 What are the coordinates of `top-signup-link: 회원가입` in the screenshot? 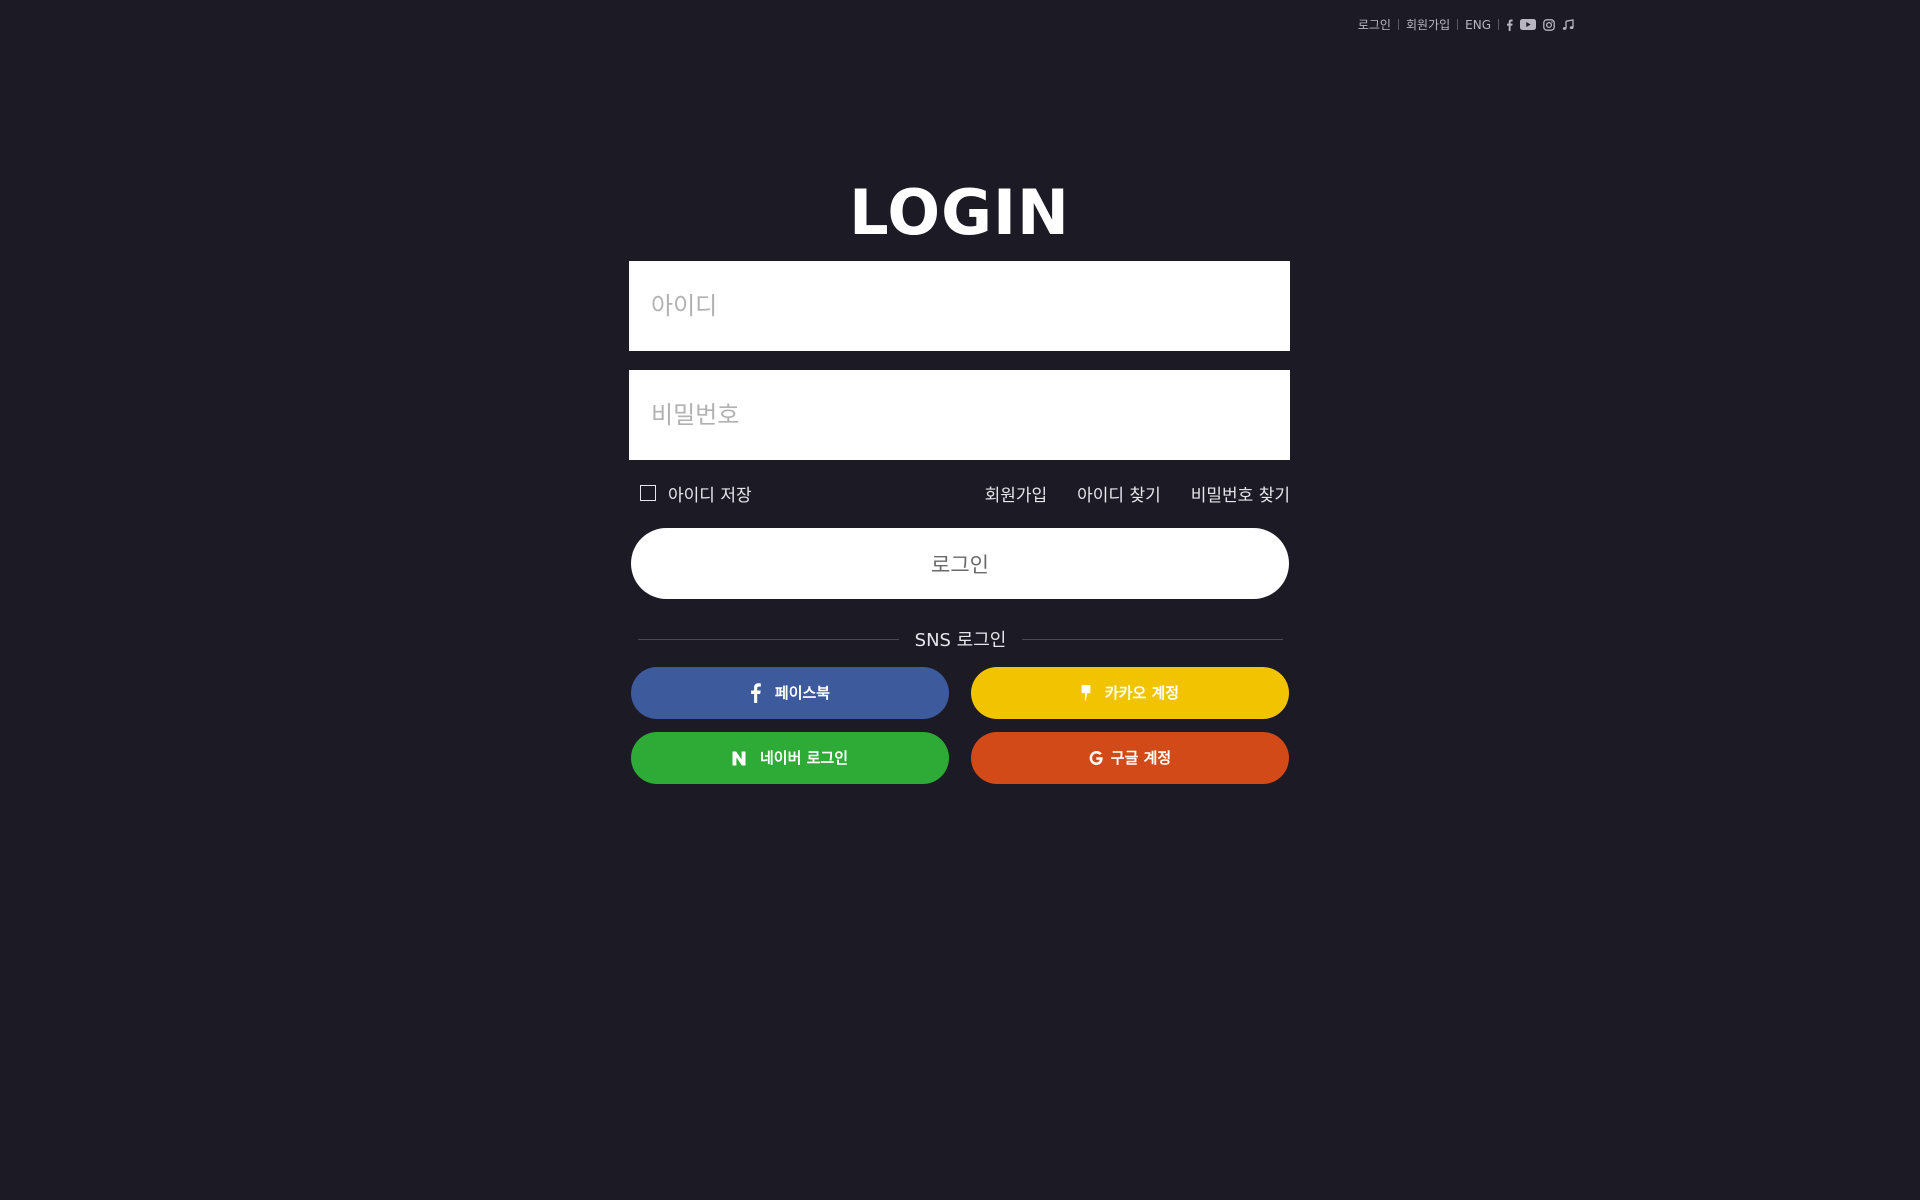 It's located at (1428, 24).